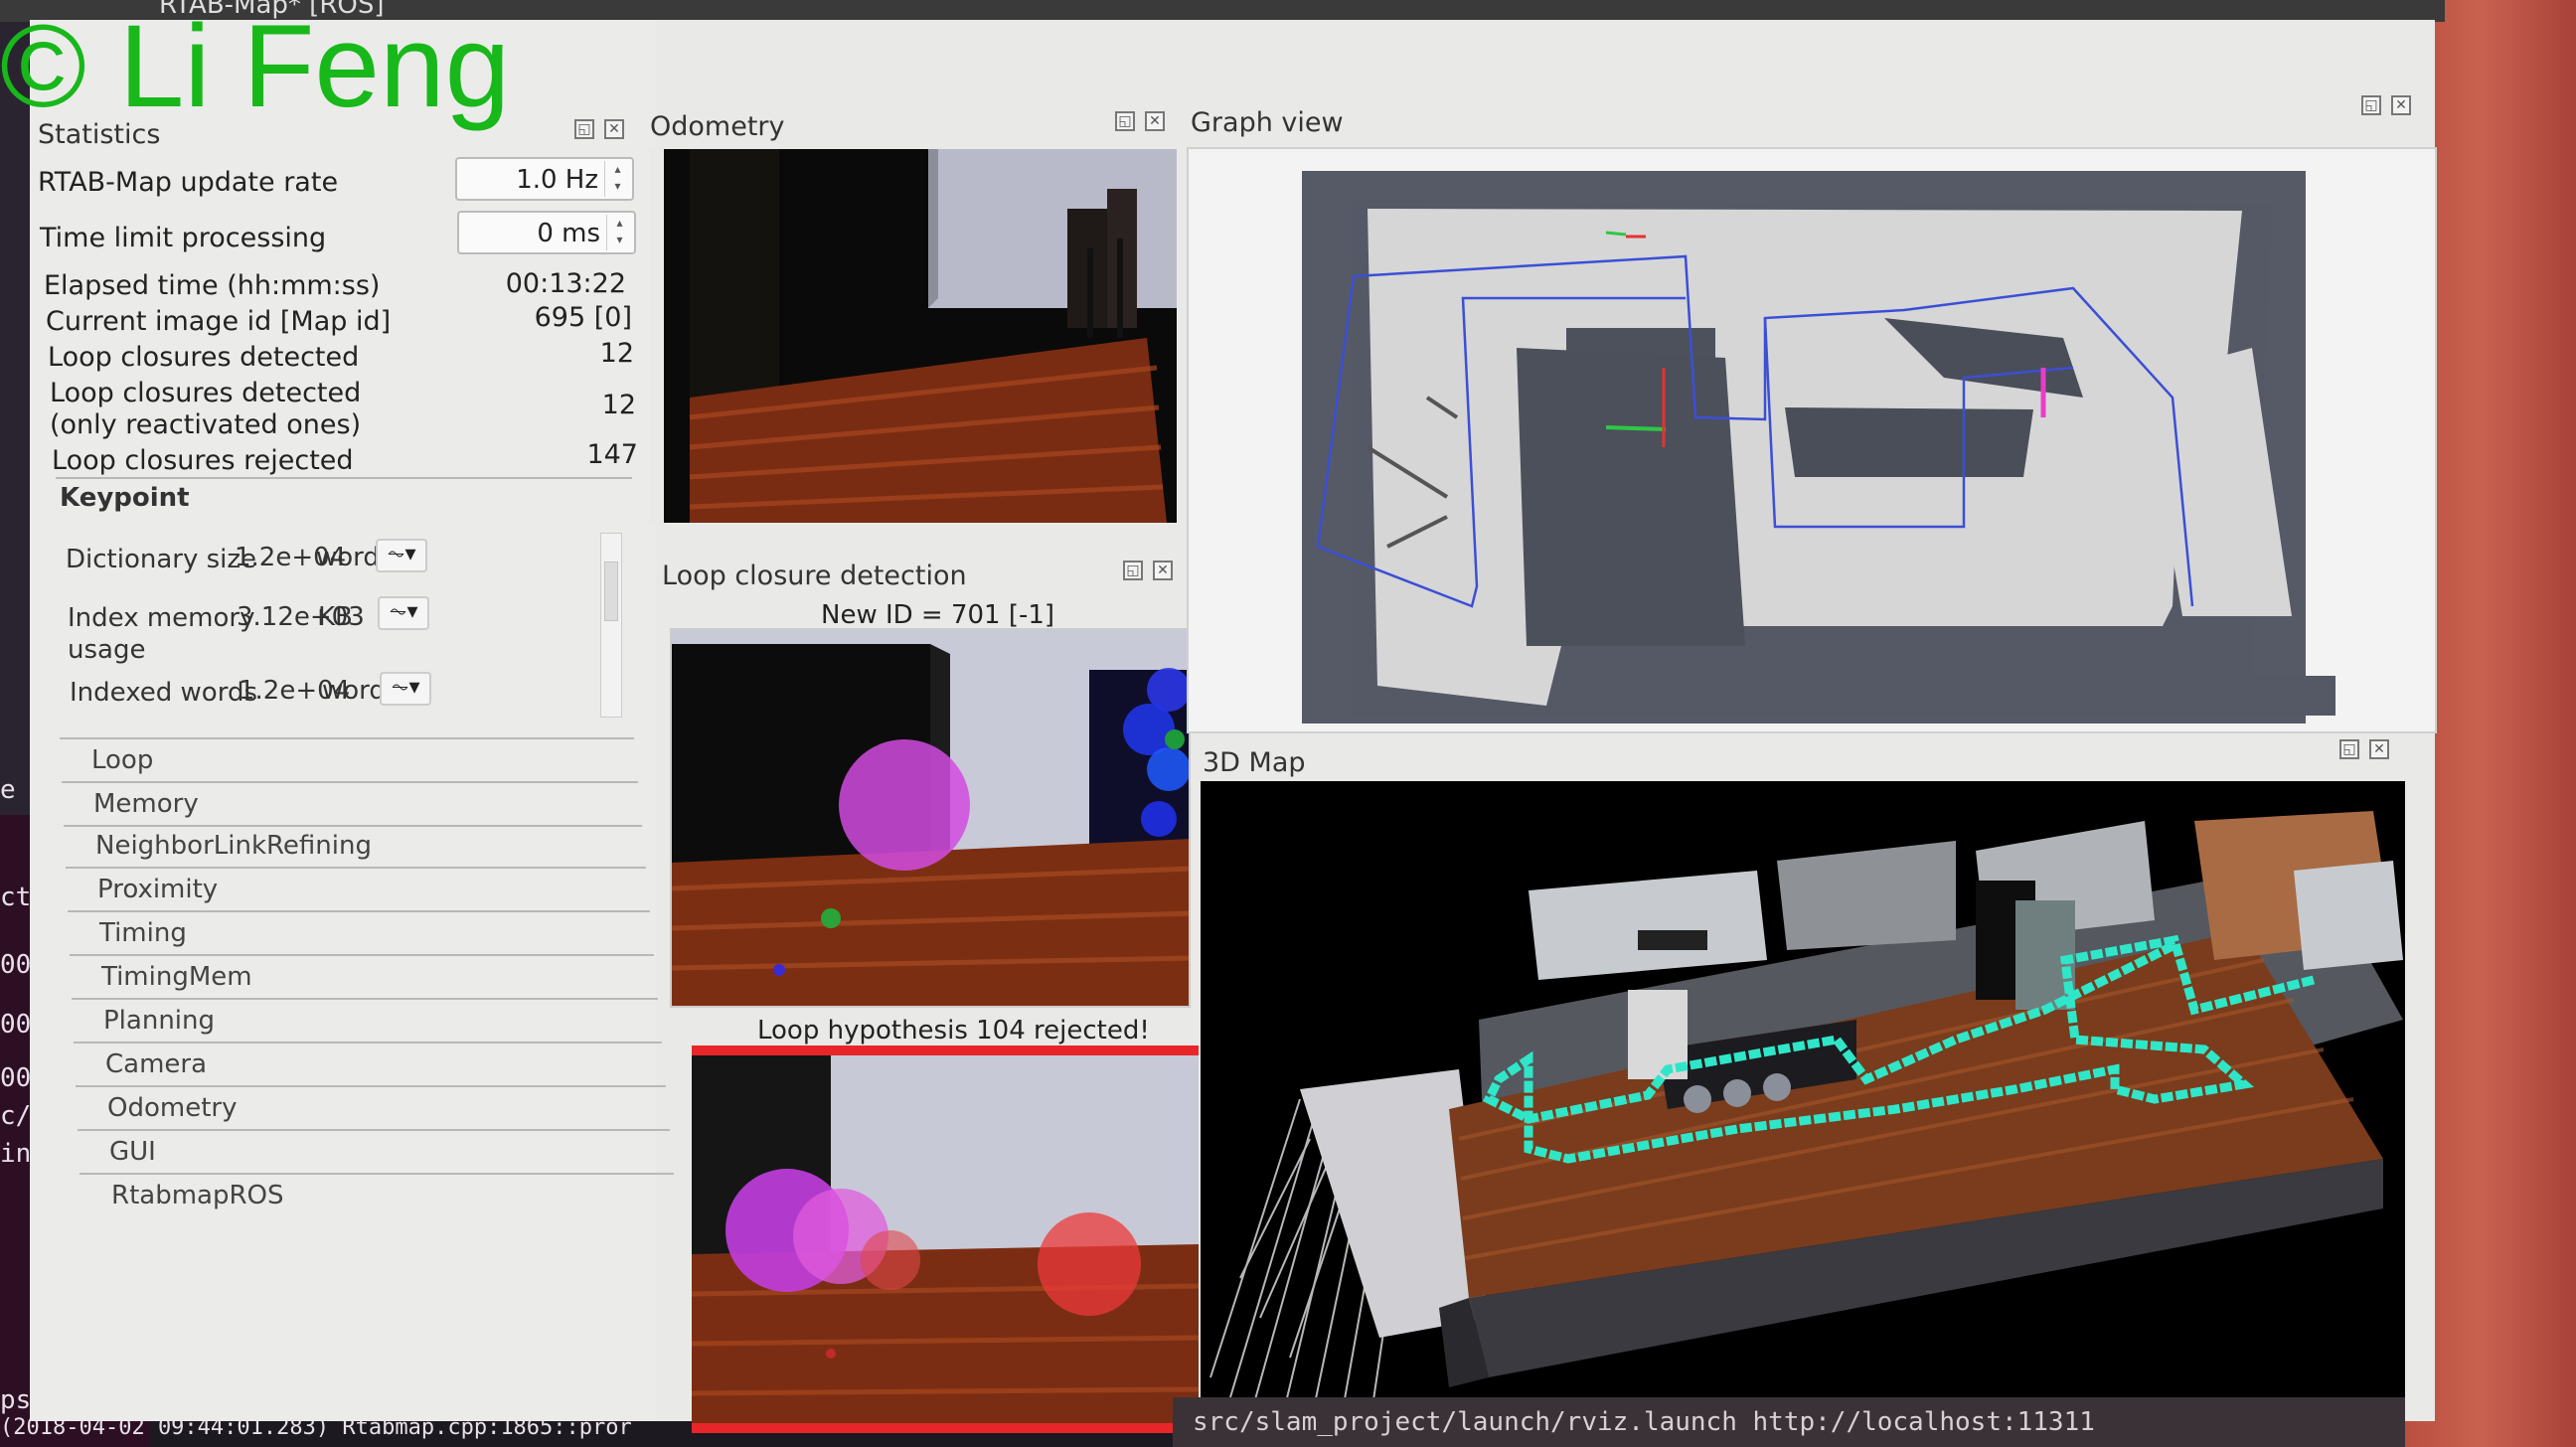 The width and height of the screenshot is (2576, 1447). What do you see at coordinates (212, 286) in the screenshot?
I see `elapsed-time-label: Elapsed time (hh:mm:ss)` at bounding box center [212, 286].